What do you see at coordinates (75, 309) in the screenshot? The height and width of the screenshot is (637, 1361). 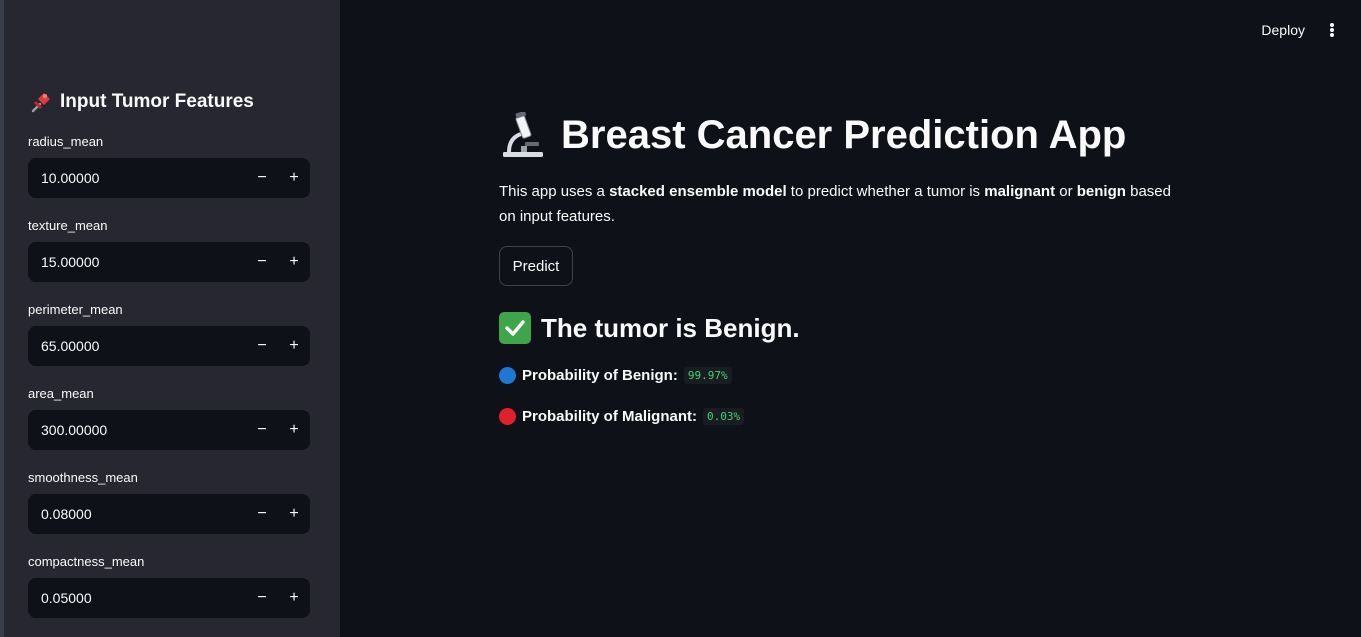 I see `field-label: perimeter_mean` at bounding box center [75, 309].